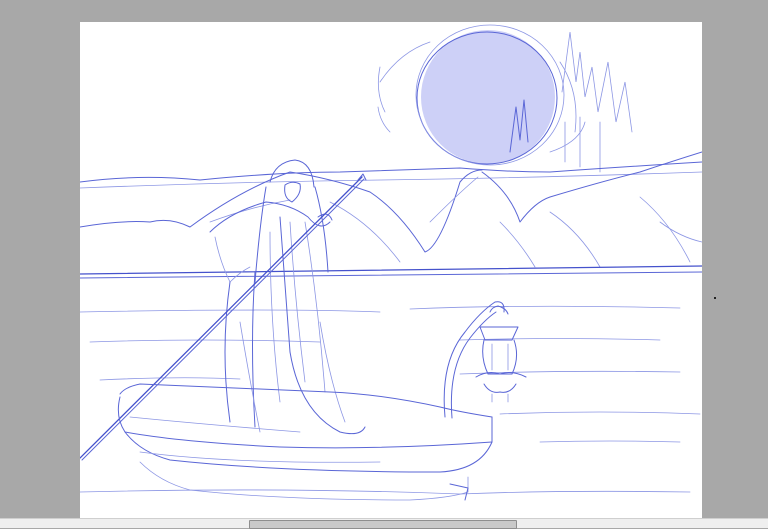 This screenshot has width=768, height=529. Describe the element at coordinates (481, 95) in the screenshot. I see `moon-sketch` at that location.